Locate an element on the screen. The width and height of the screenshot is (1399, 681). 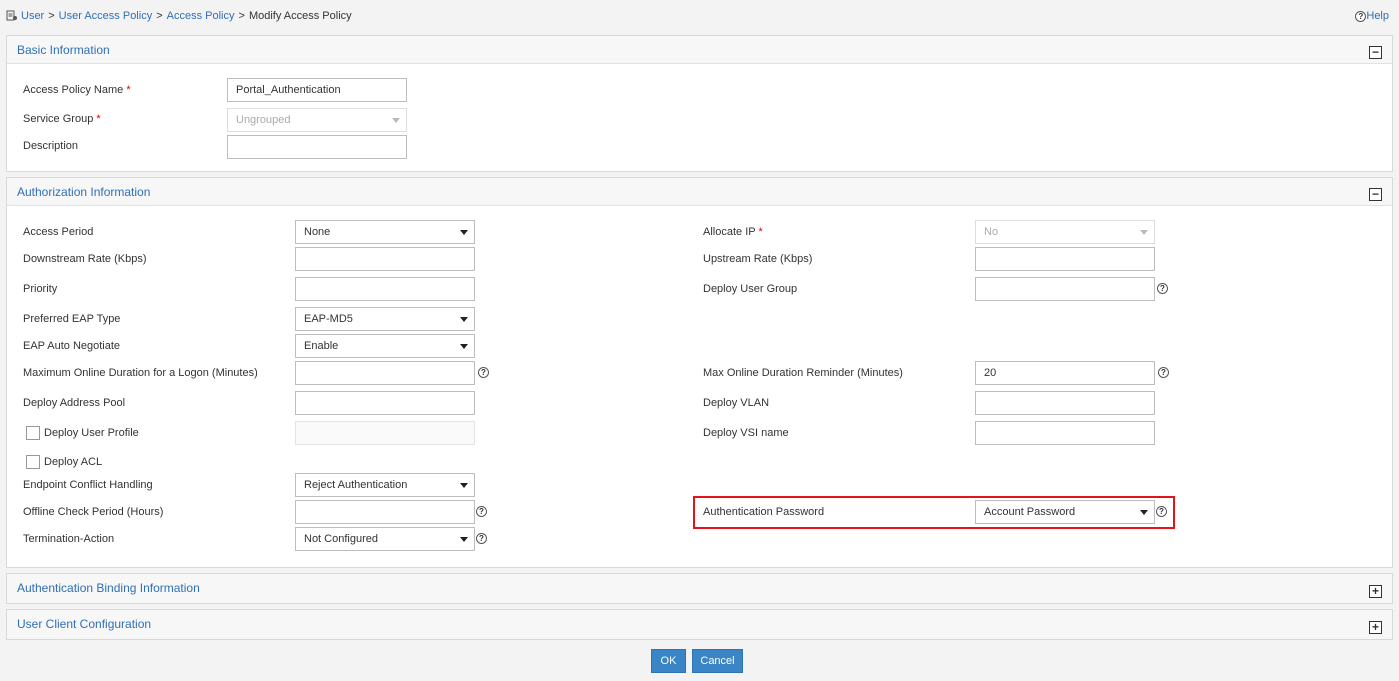
breadcrumb-user: User is located at coordinates (32, 16).